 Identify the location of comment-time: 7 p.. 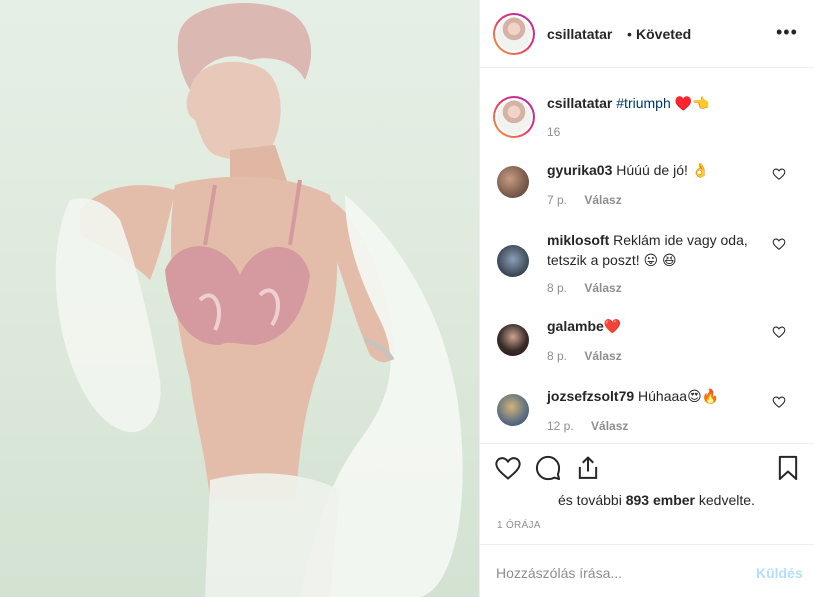
(557, 200).